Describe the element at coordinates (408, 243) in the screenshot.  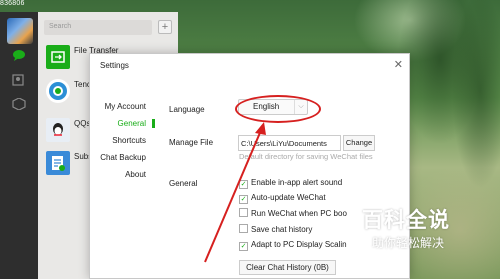
I see `watermark-subtitle: 助你轻松解决` at that location.